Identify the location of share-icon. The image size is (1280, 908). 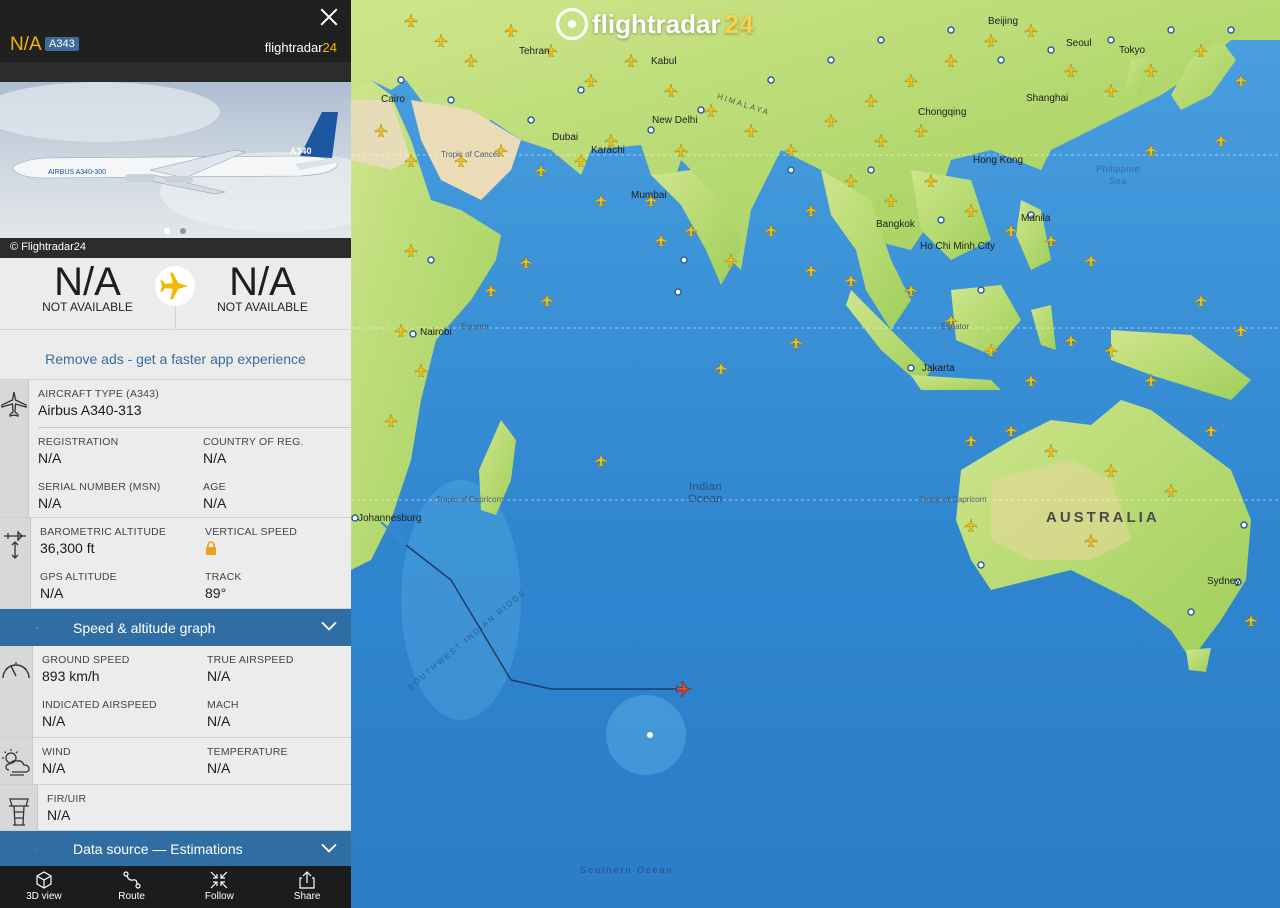
(307, 880).